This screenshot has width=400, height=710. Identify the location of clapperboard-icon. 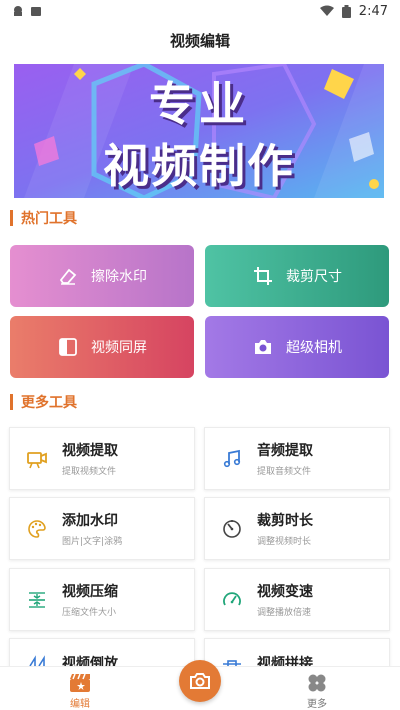
(80, 682).